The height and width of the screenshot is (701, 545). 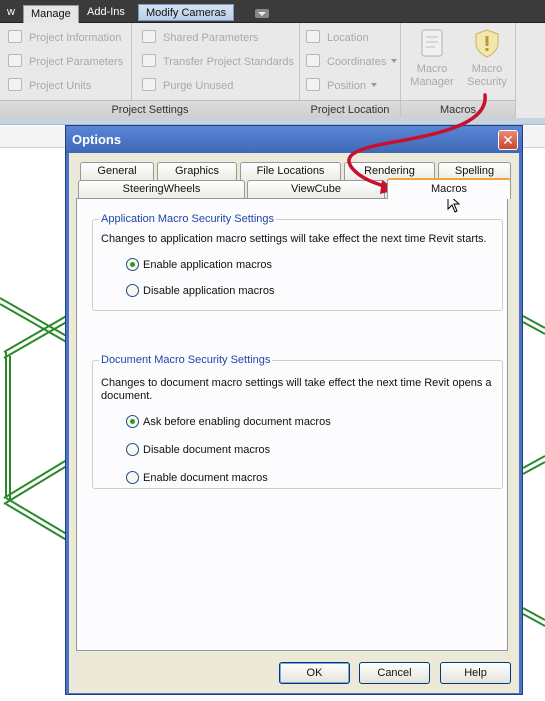 I want to click on project-parameters-icon, so click(x=15, y=60).